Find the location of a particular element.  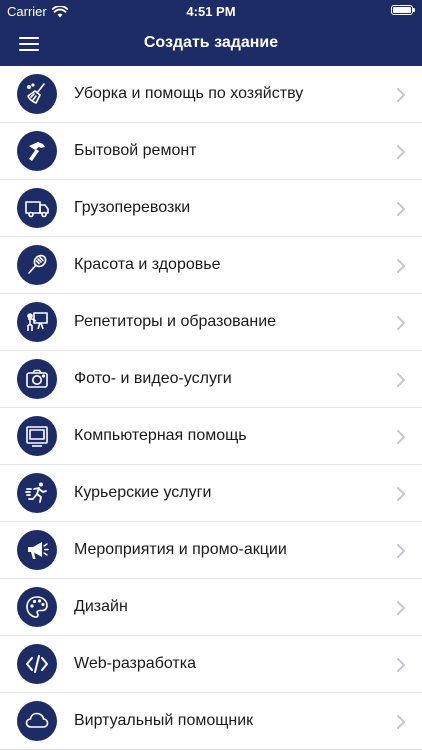

hammer-icon is located at coordinates (37, 151).